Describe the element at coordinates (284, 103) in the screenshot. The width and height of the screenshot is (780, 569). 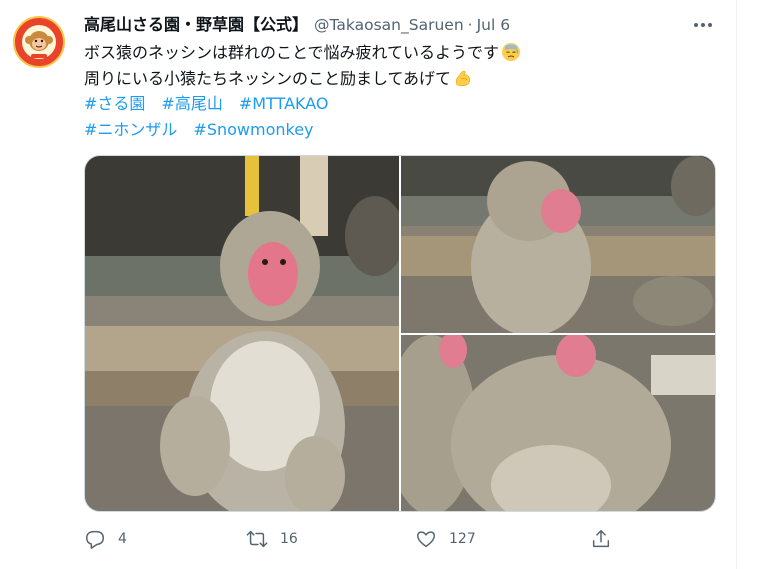
I see `hashtag-link: #MTTAKAO` at that location.